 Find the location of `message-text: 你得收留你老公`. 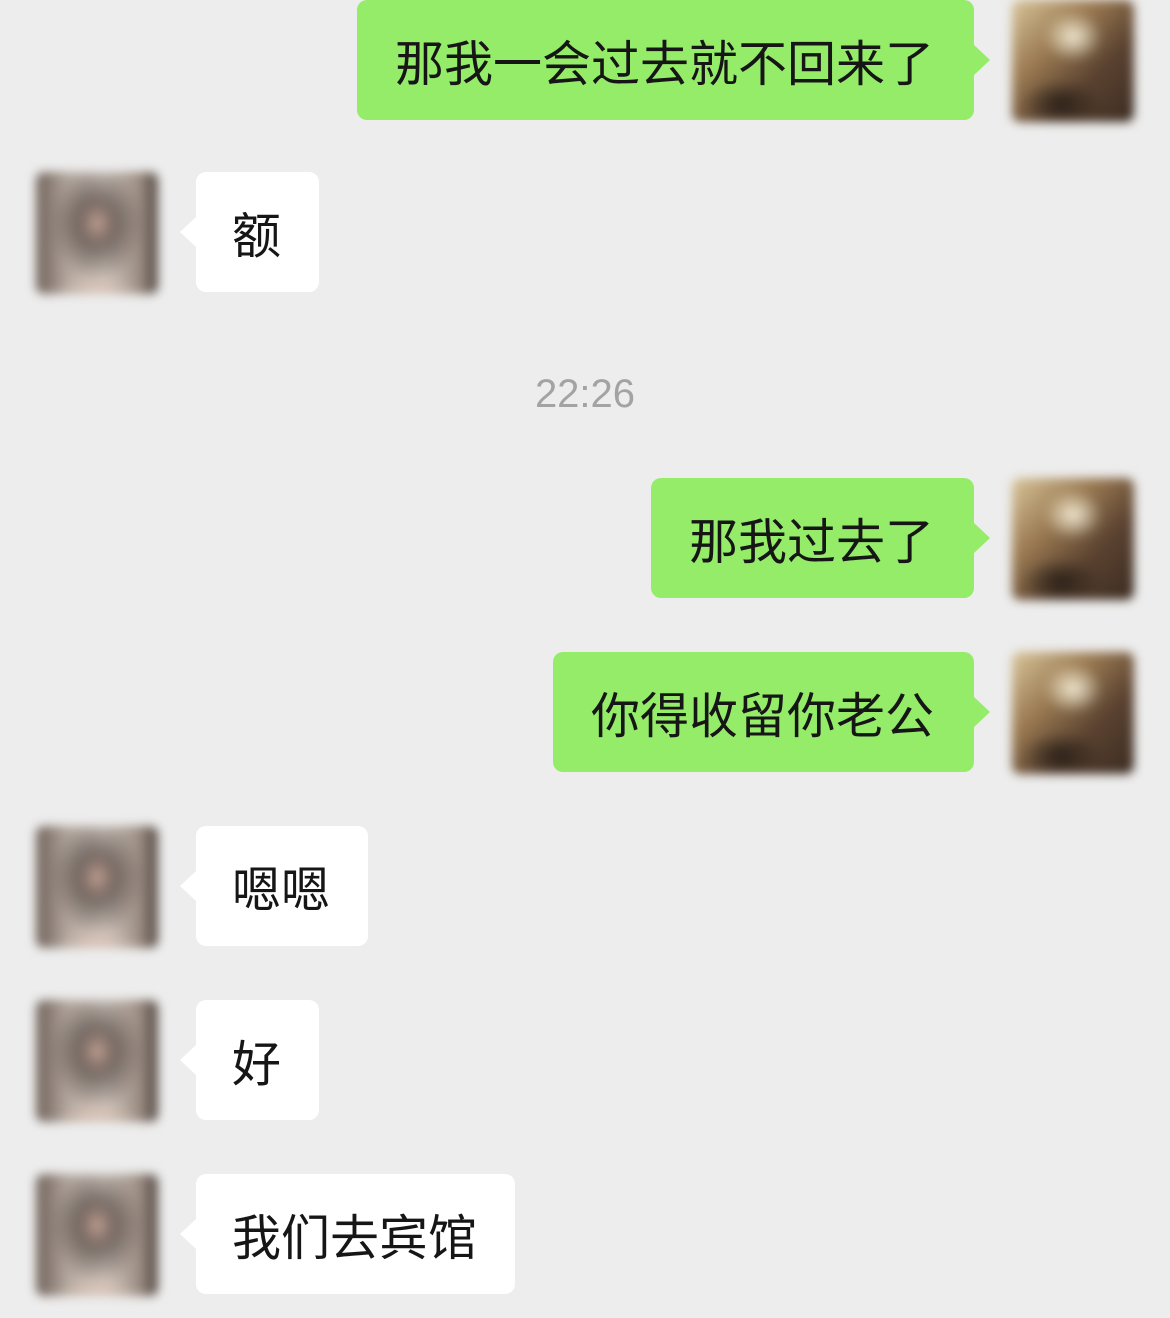

message-text: 你得收留你老公 is located at coordinates (762, 716).